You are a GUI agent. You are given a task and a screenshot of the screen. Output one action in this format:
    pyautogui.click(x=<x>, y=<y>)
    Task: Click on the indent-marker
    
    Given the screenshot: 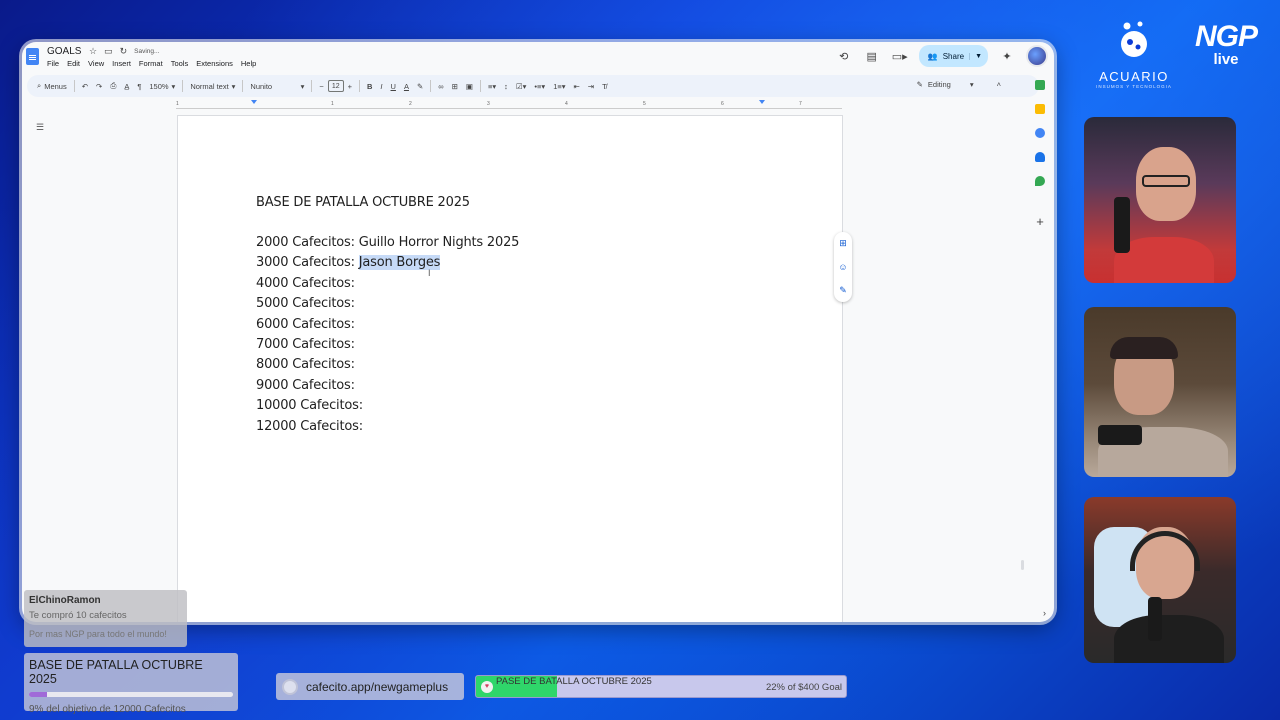 What is the action you would take?
    pyautogui.click(x=254, y=102)
    